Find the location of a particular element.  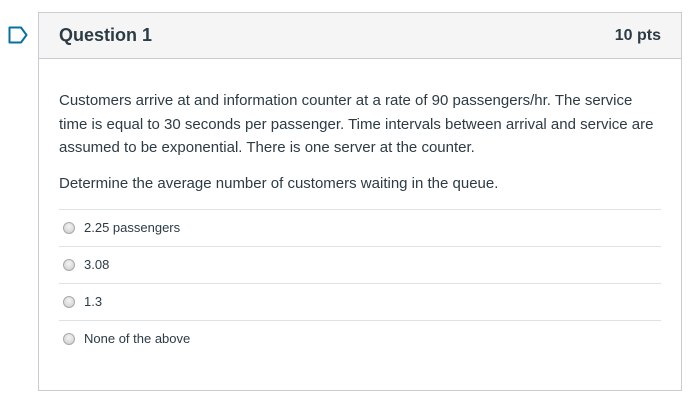

answer-option: 3.08 is located at coordinates (360, 264).